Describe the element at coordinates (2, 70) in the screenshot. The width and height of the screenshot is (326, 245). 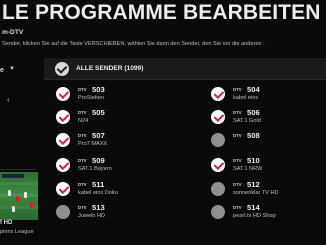
I see `filter-label: e` at that location.